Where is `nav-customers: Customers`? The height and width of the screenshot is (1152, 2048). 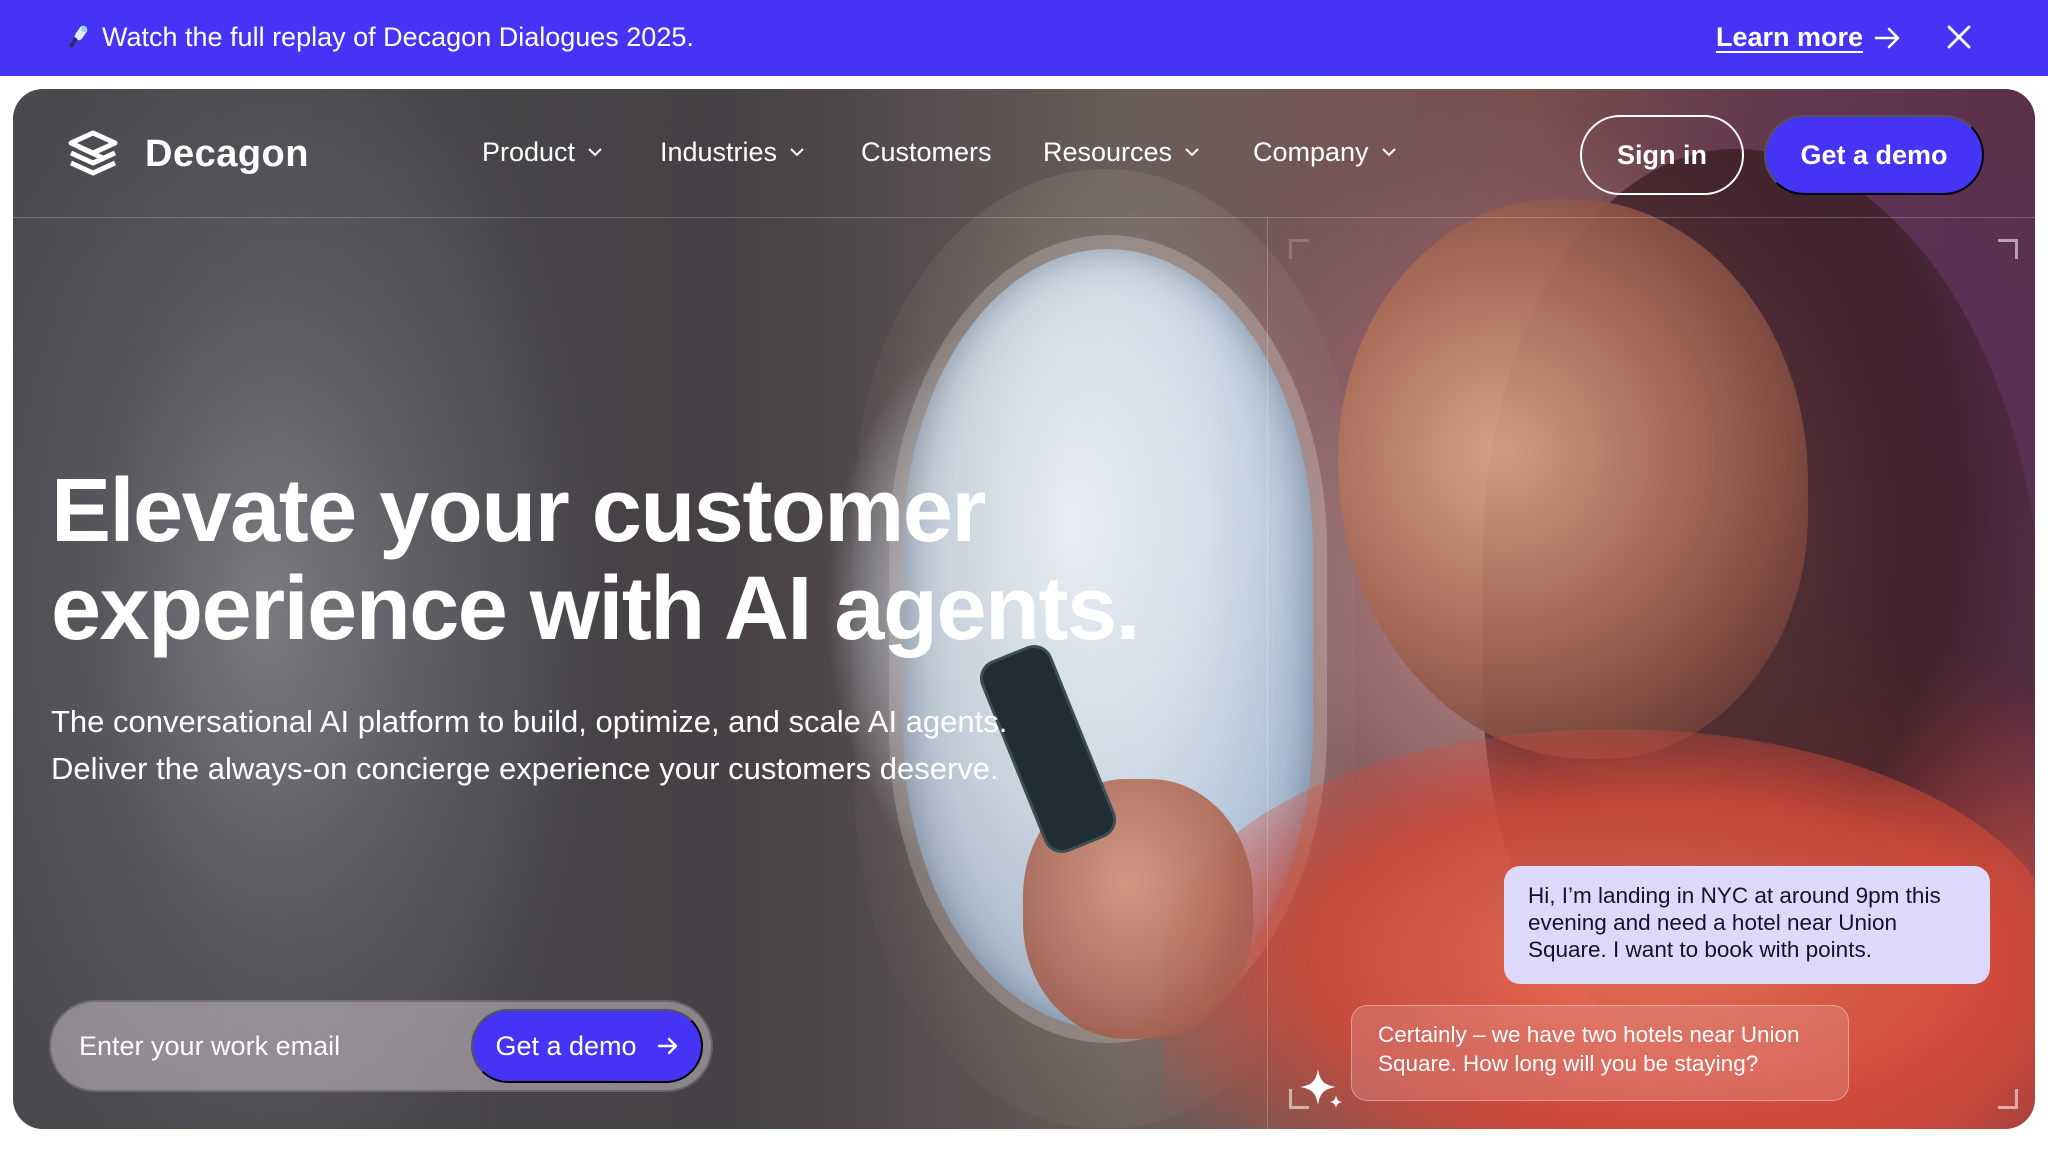
nav-customers: Customers is located at coordinates (926, 152).